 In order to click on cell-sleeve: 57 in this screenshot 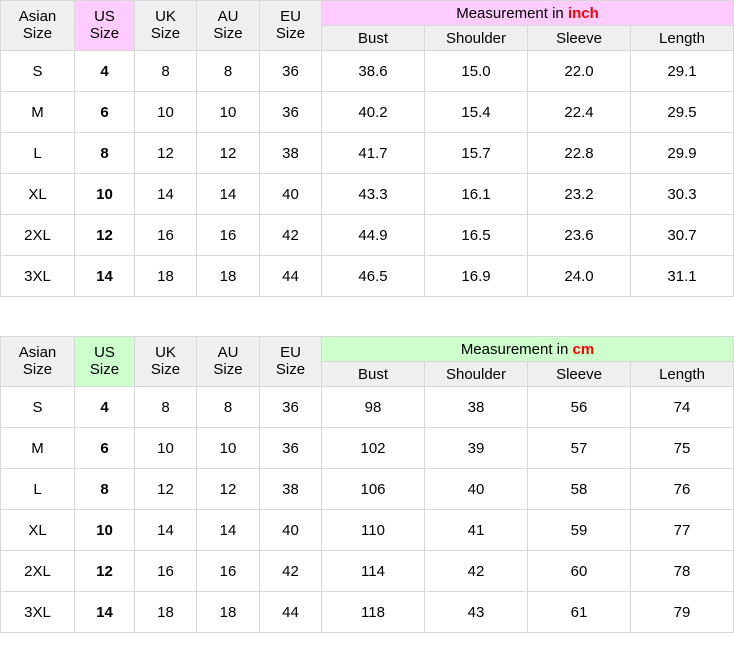, I will do `click(579, 448)`.